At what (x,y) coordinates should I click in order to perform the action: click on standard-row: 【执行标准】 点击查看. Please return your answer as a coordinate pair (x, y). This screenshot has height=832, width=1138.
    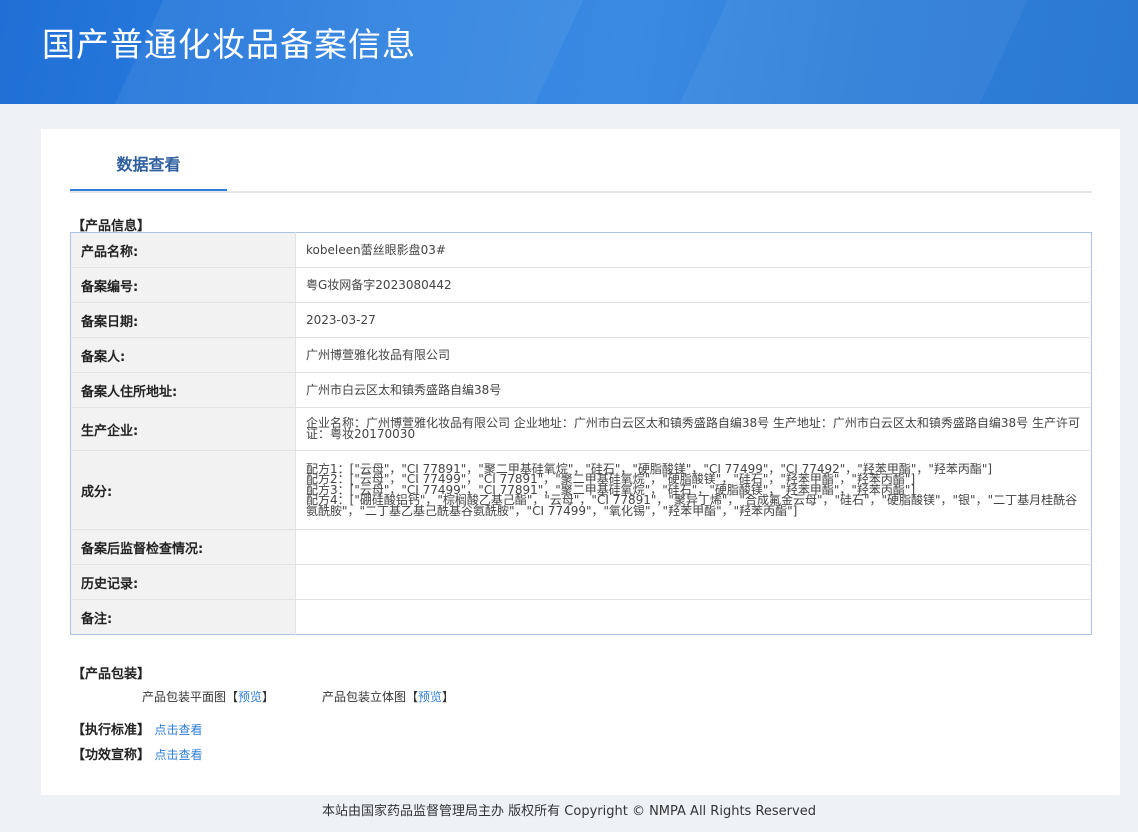
    Looking at the image, I should click on (137, 728).